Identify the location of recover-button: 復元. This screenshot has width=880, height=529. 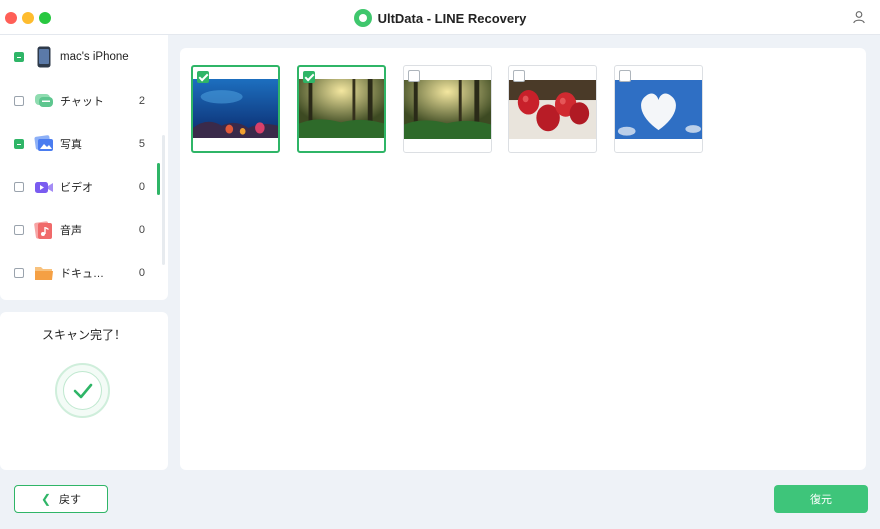
(821, 499).